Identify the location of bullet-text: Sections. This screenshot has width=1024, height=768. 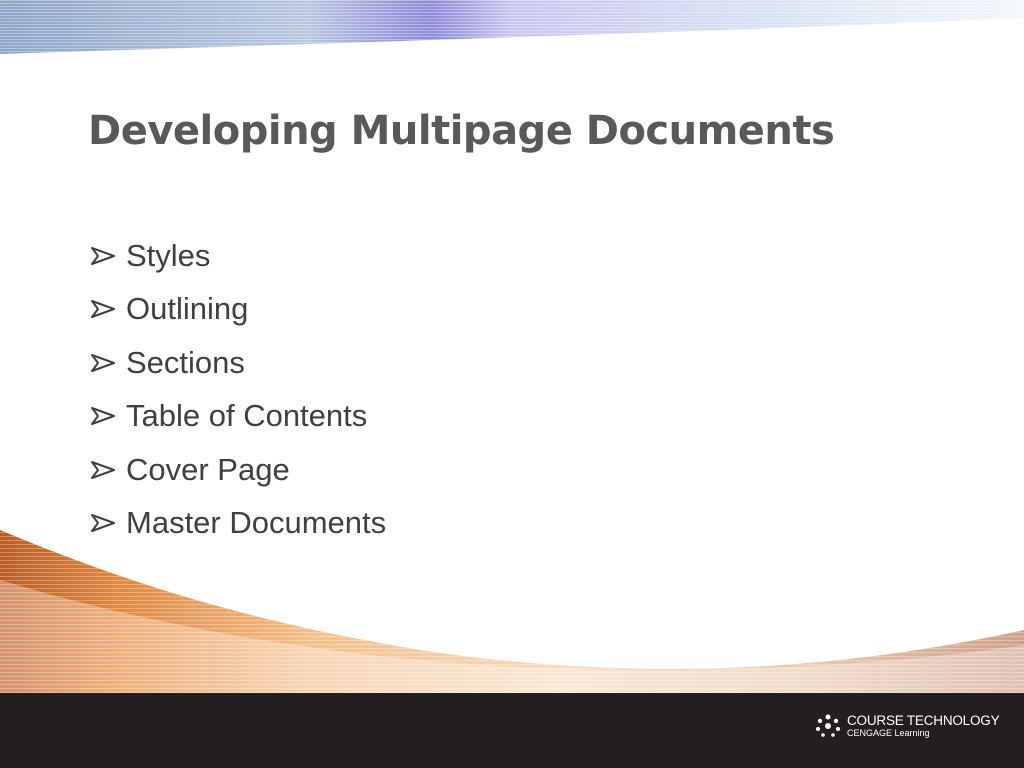
(185, 362).